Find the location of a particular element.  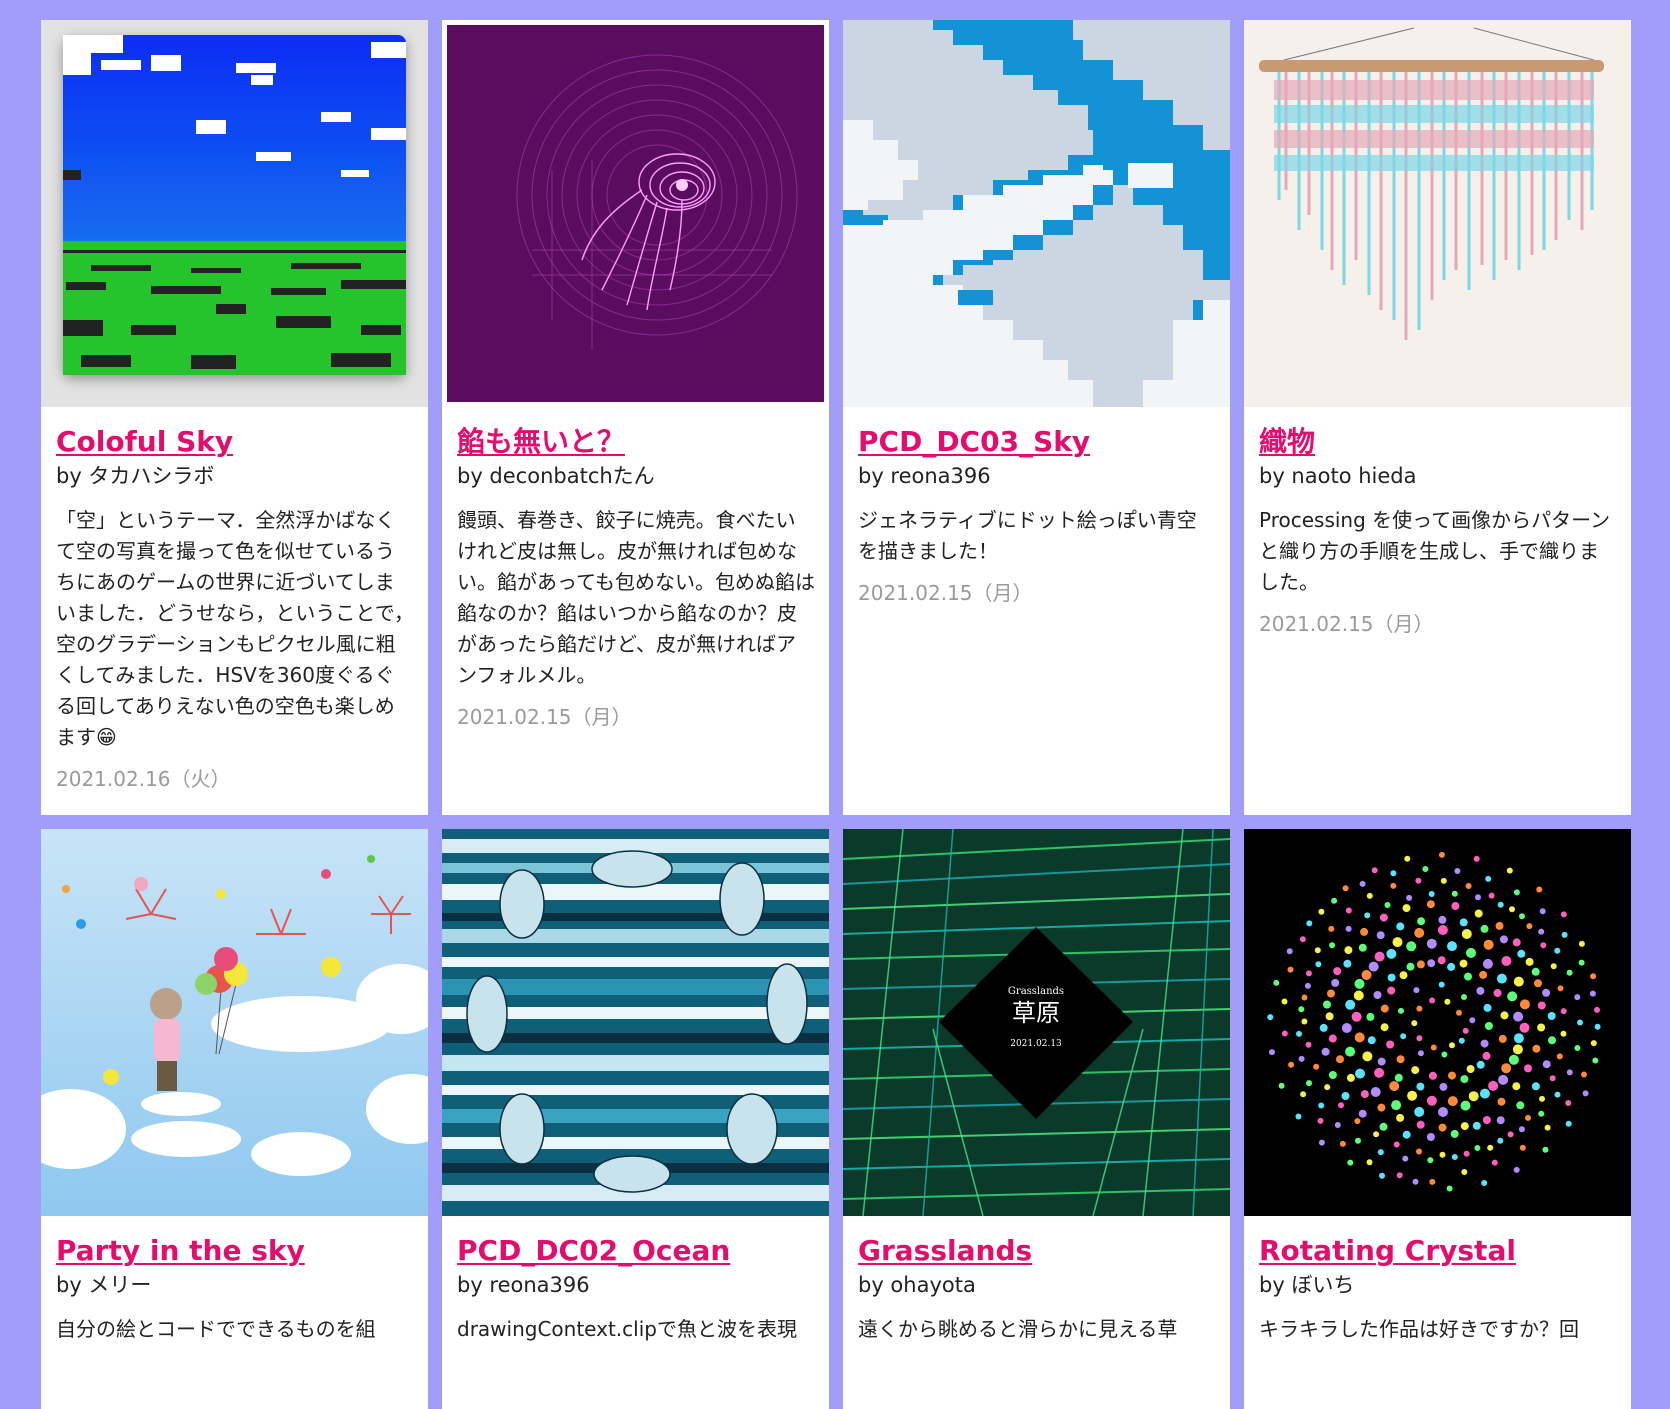

thumbnail-text-date: 2021.02.13 is located at coordinates (1036, 1044).